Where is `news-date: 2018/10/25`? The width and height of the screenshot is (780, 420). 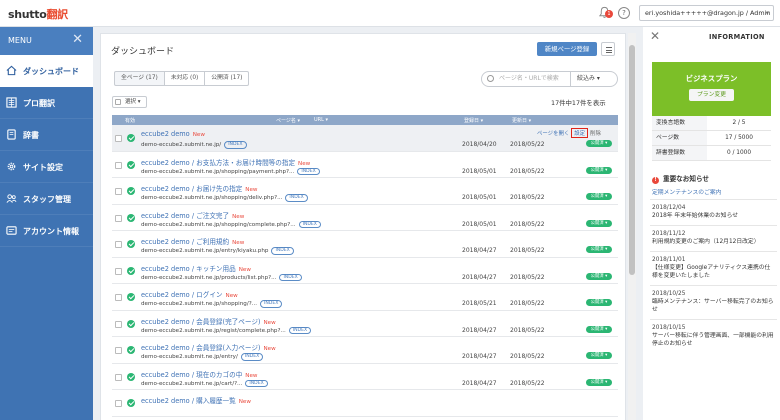 news-date: 2018/10/25 is located at coordinates (669, 294).